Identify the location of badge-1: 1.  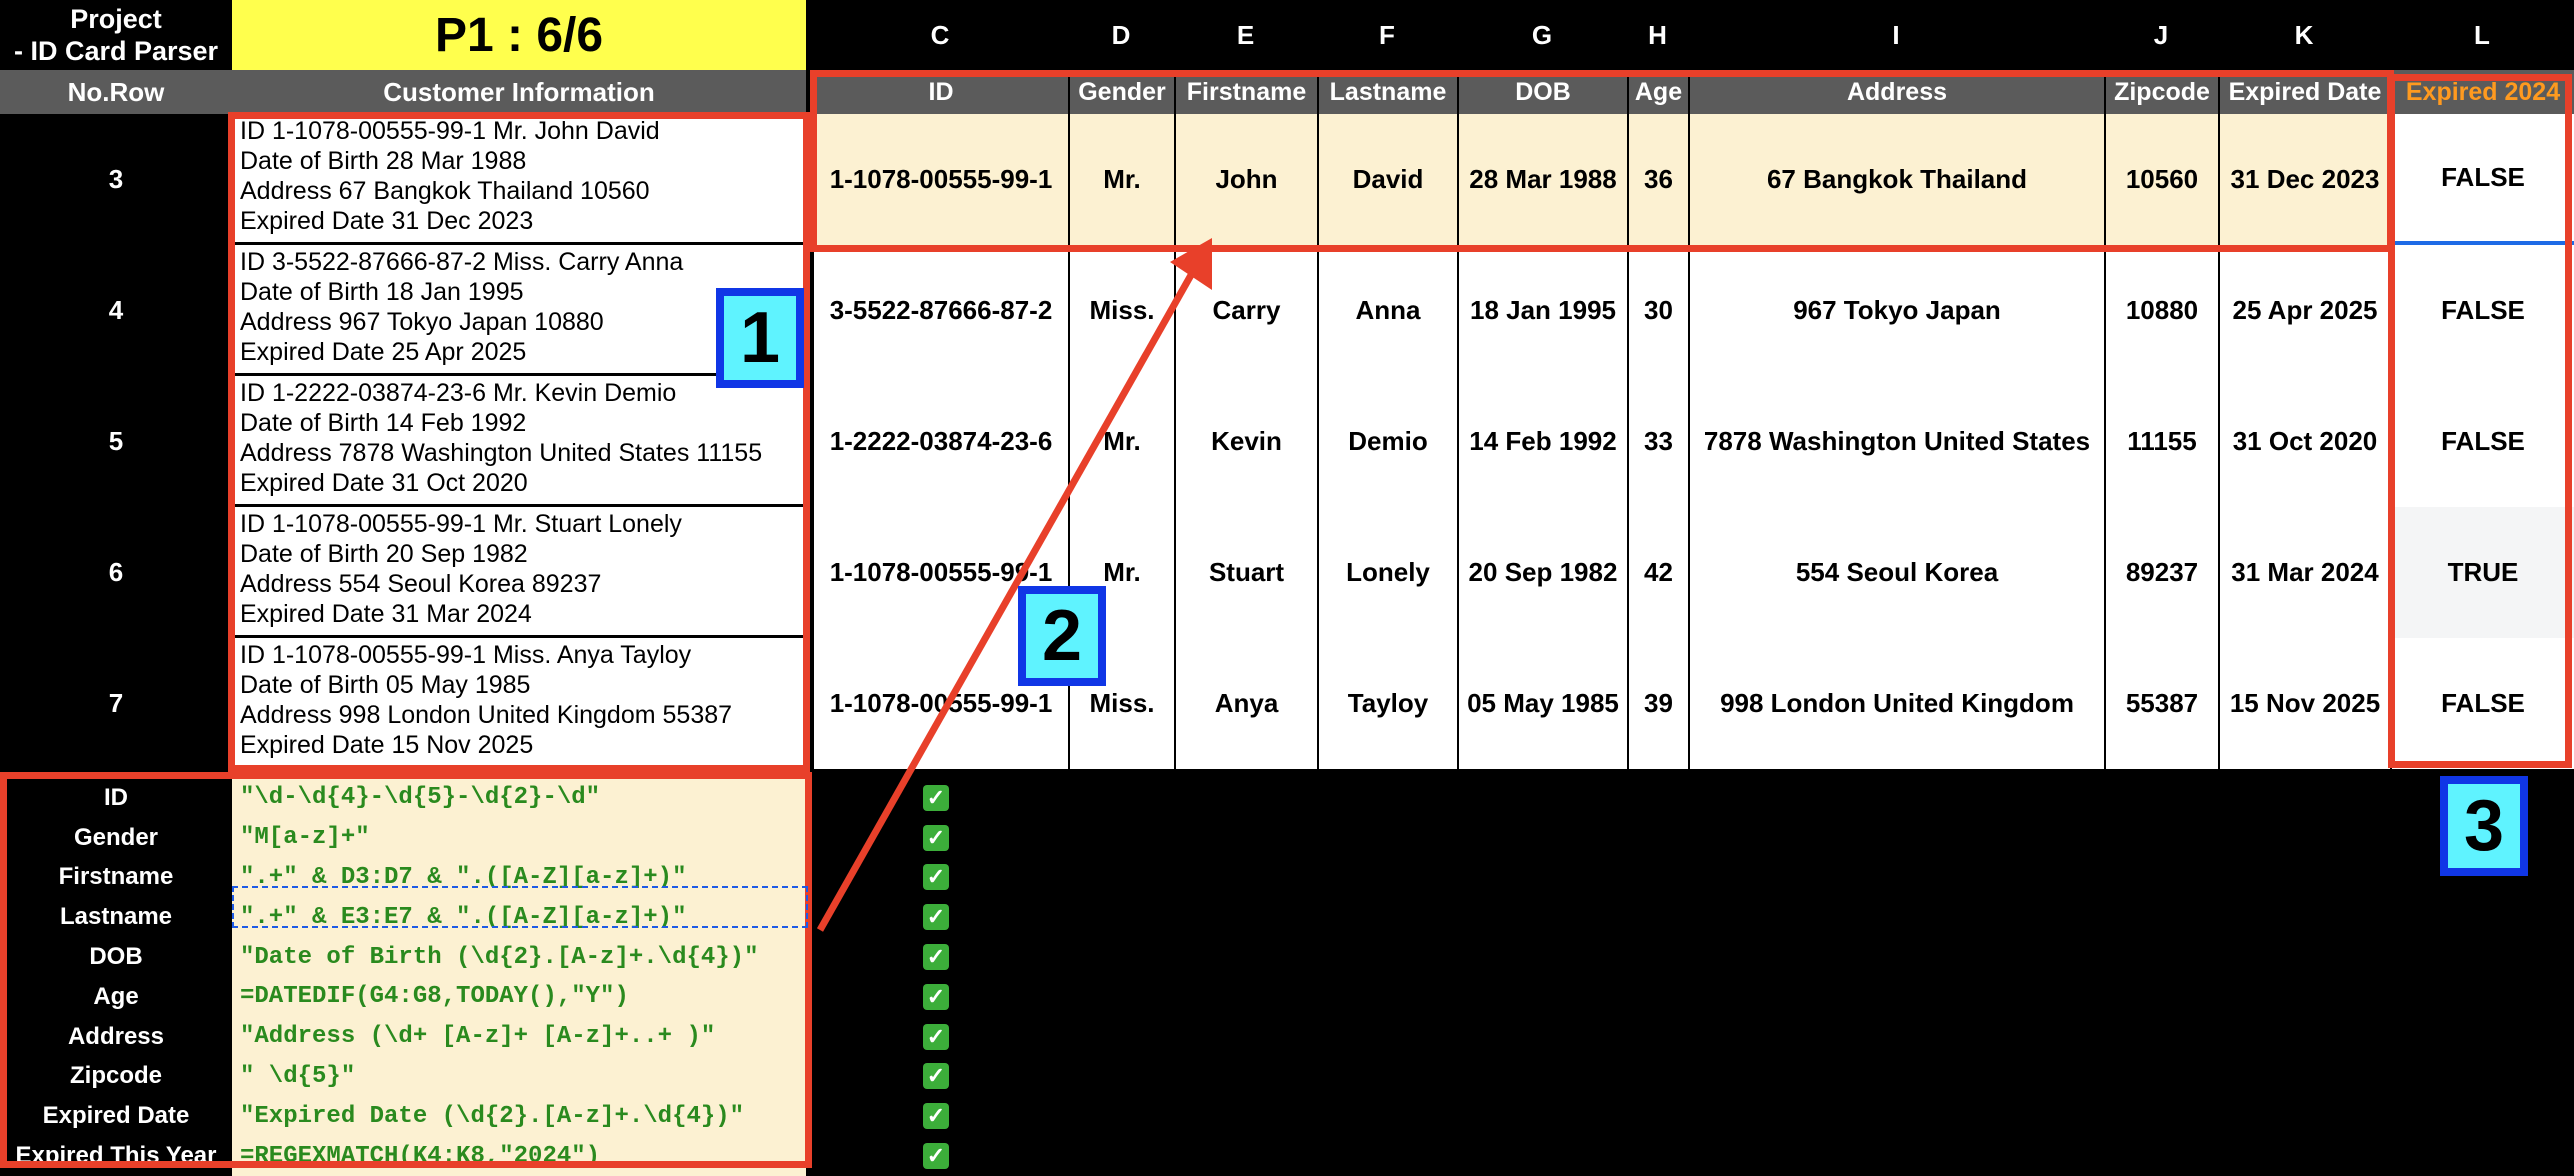
(760, 338).